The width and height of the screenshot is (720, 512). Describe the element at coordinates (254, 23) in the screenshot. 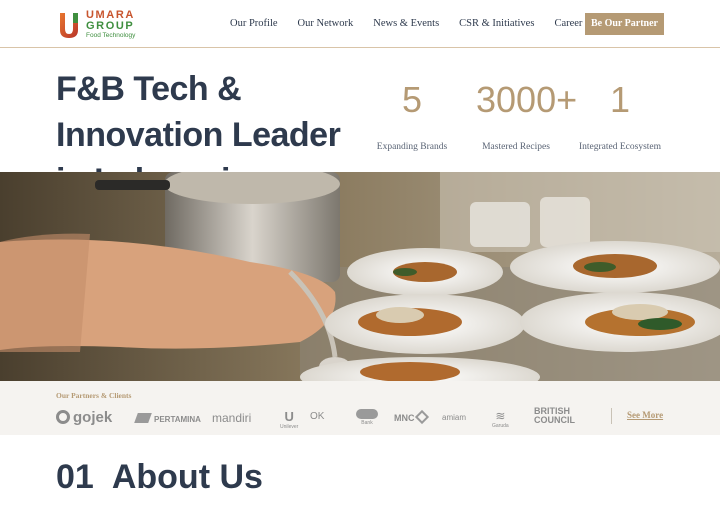

I see `nav-our-profile: Our Profile` at that location.